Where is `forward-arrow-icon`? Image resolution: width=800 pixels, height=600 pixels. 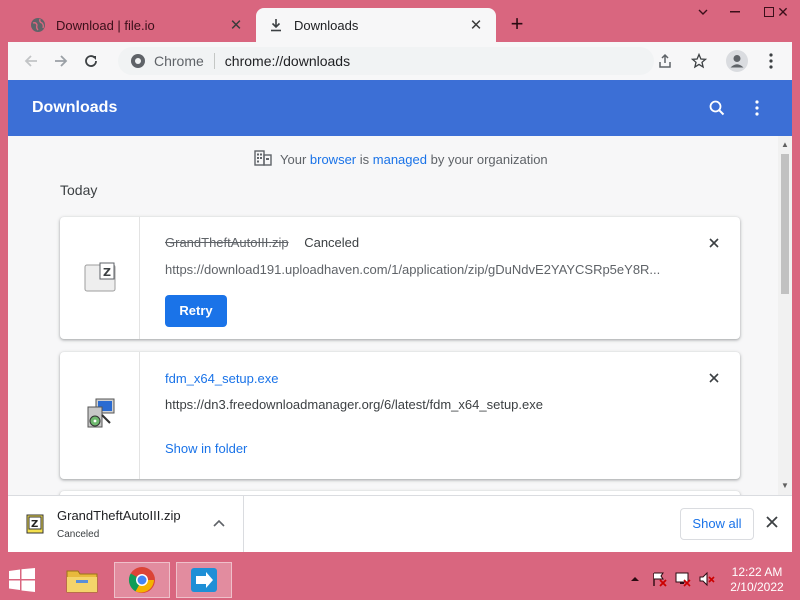 forward-arrow-icon is located at coordinates (61, 61).